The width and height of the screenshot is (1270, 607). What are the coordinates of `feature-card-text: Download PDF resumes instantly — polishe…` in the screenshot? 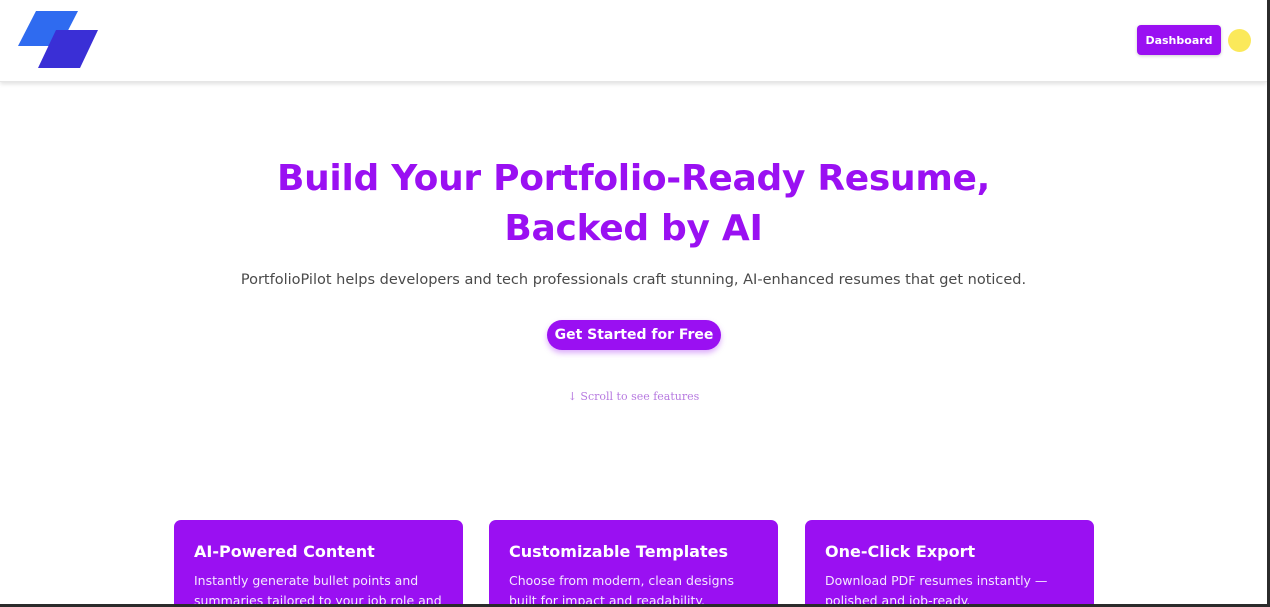 It's located at (936, 590).